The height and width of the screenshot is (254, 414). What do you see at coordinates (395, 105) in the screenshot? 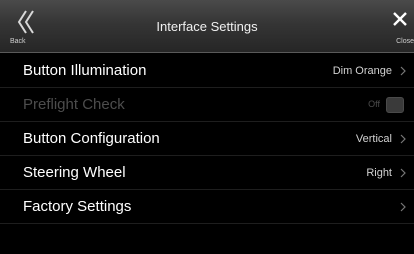
I see `toggle-knob` at bounding box center [395, 105].